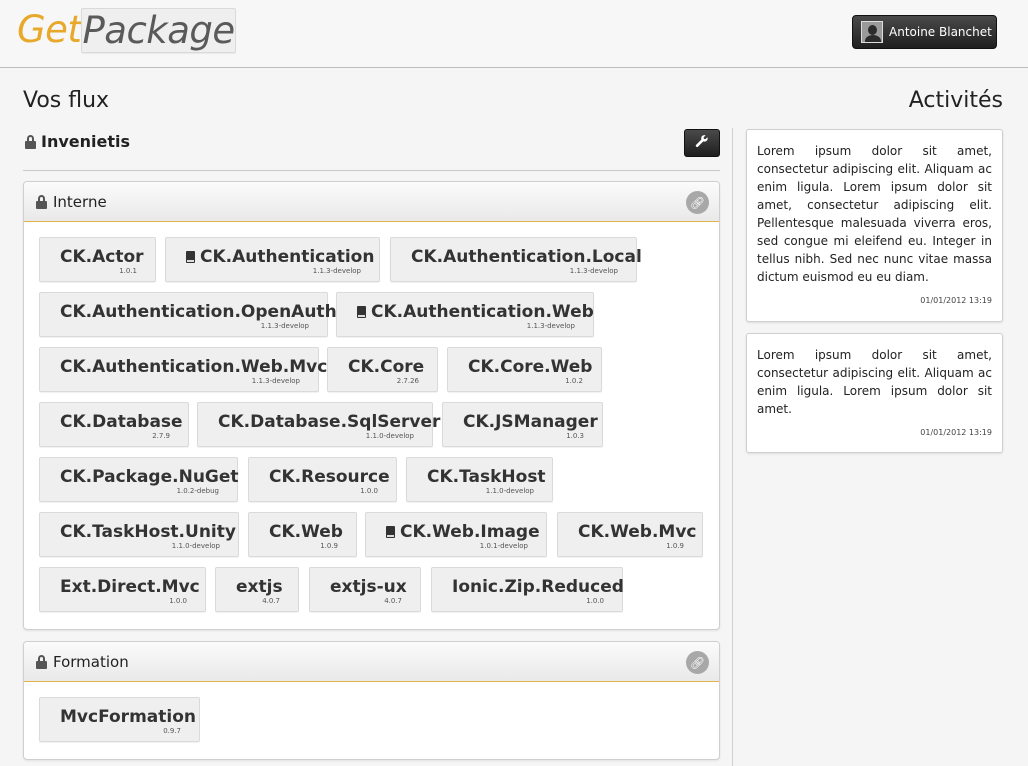 The height and width of the screenshot is (766, 1028). I want to click on user-name: Antoine Blanchet, so click(940, 32).